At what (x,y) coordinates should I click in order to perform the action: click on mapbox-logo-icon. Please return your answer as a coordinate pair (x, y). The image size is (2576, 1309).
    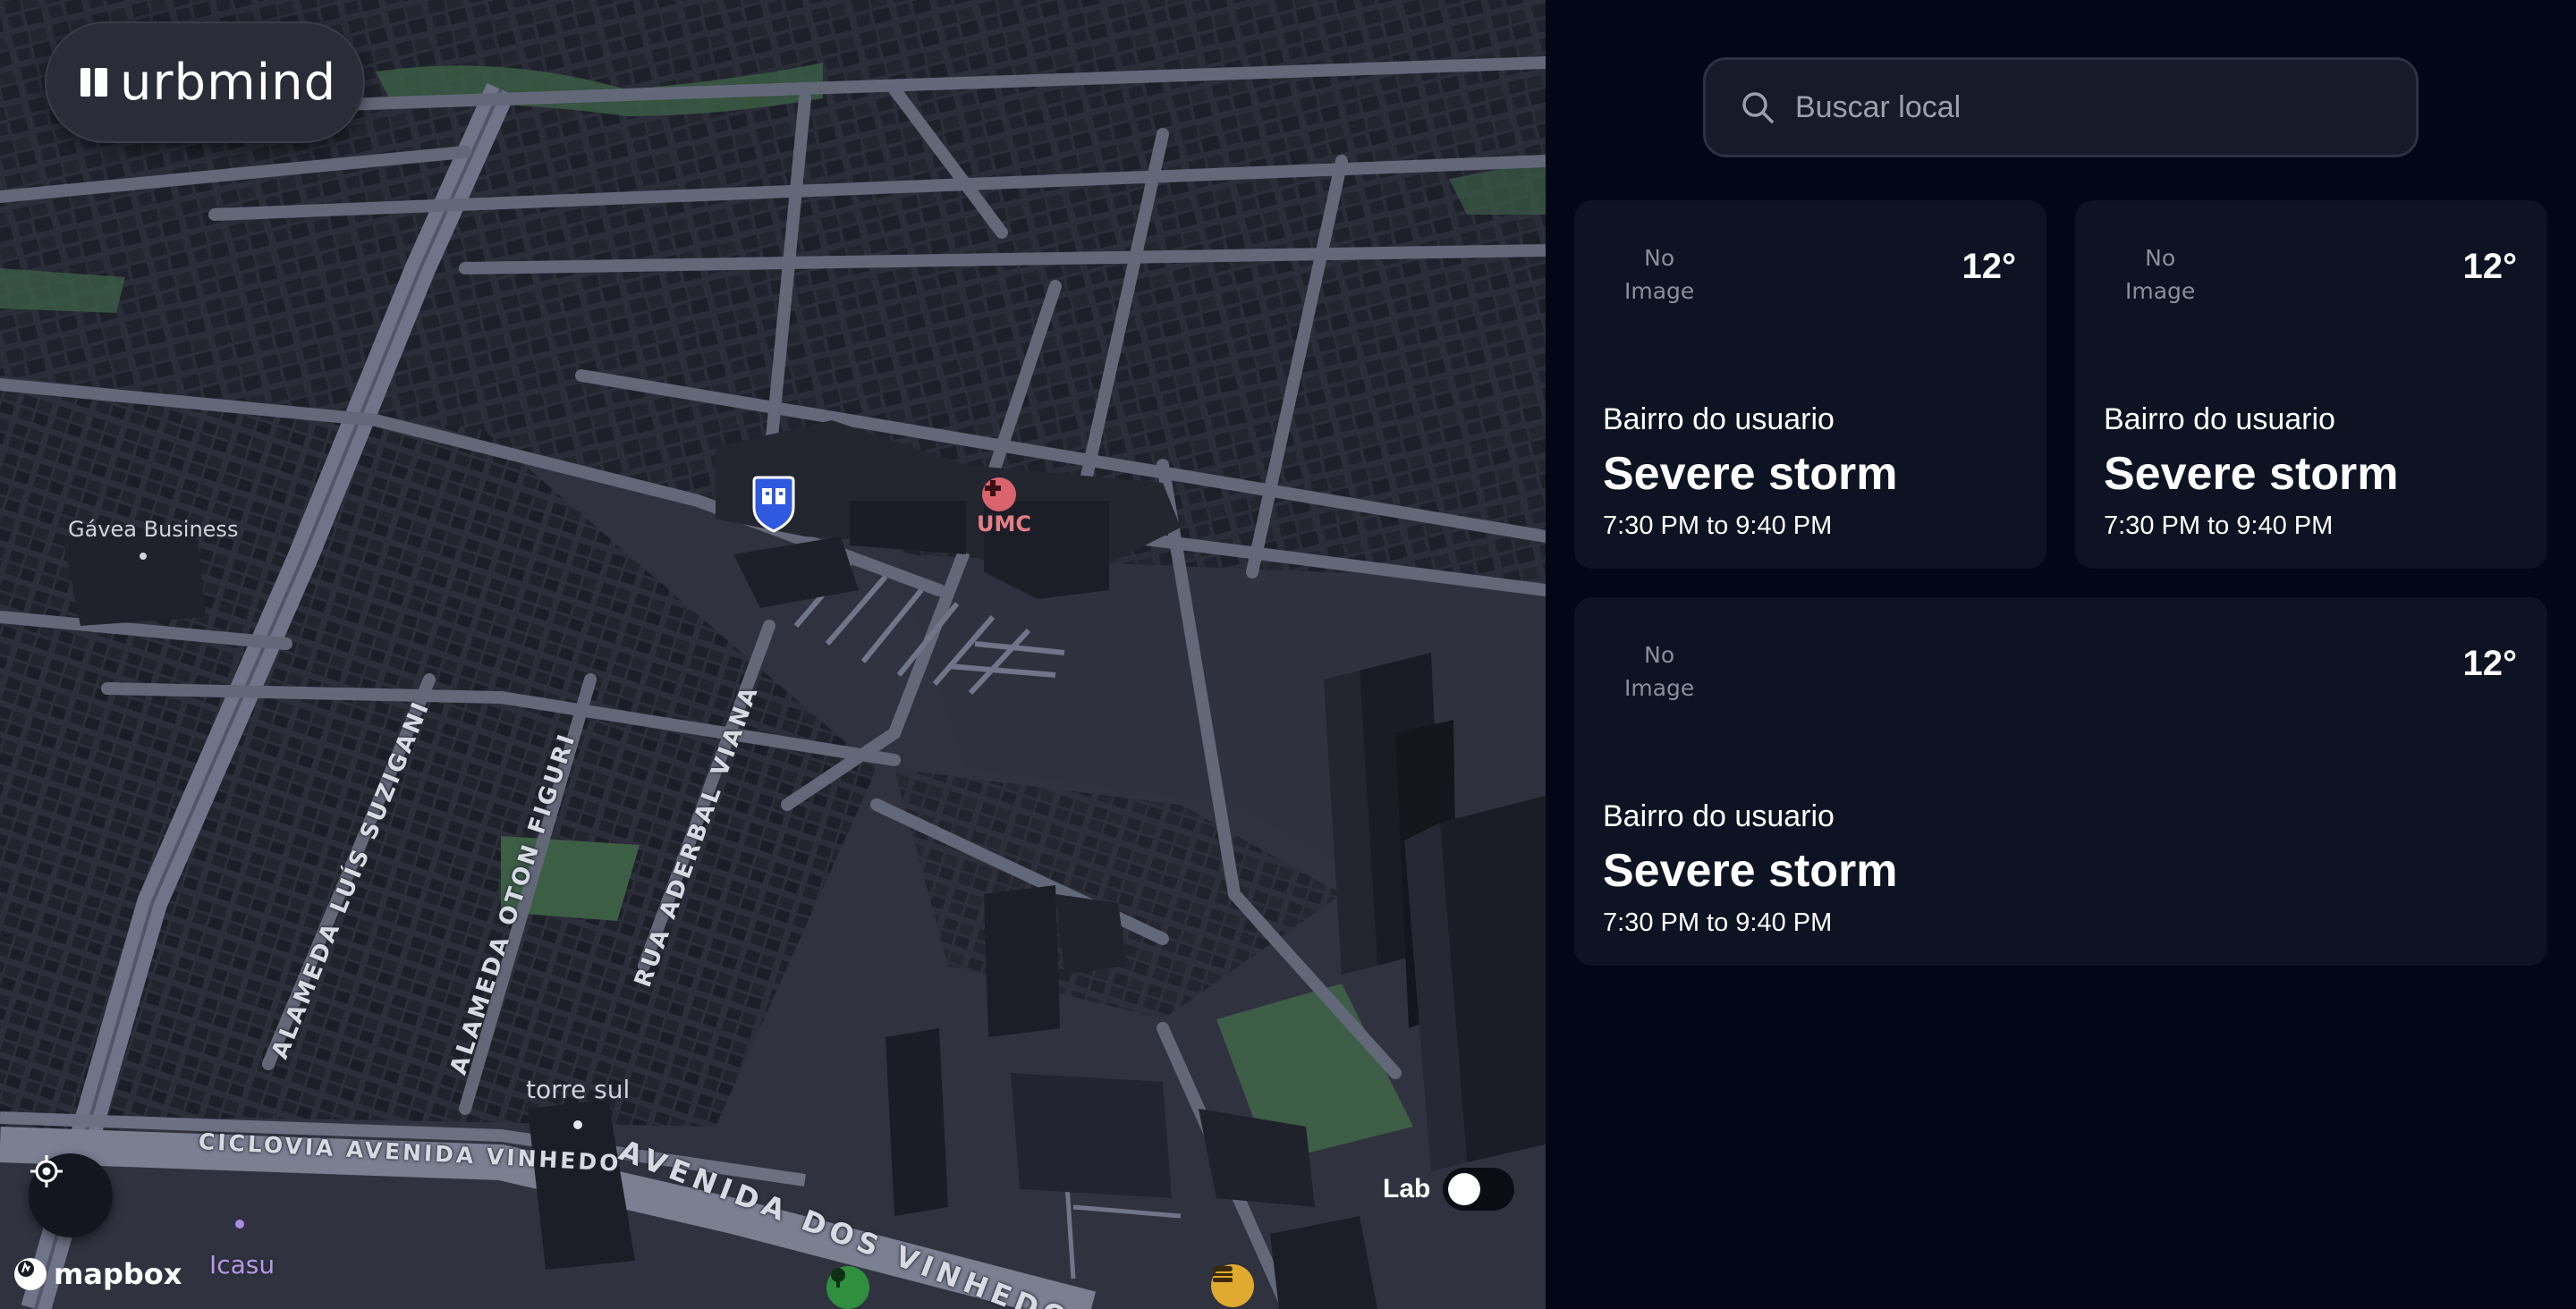
    Looking at the image, I should click on (30, 1274).